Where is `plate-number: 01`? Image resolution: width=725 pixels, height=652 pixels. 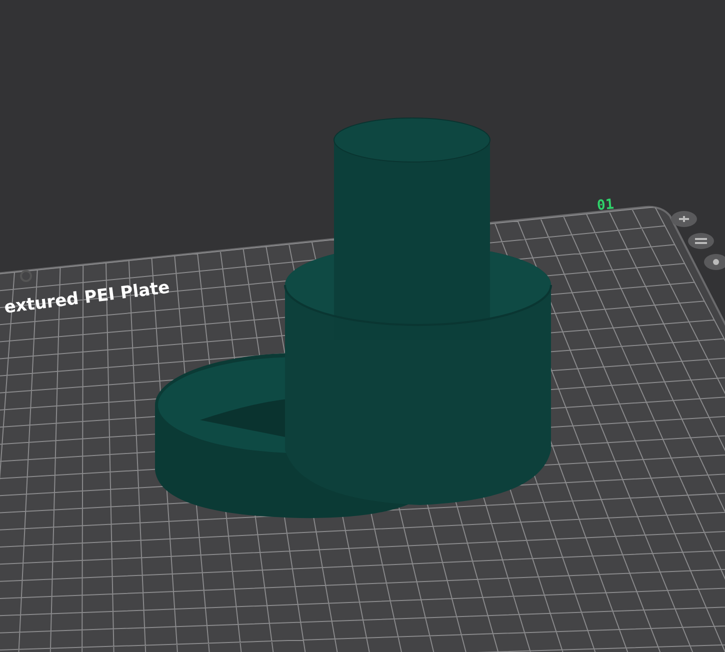 plate-number: 01 is located at coordinates (605, 205).